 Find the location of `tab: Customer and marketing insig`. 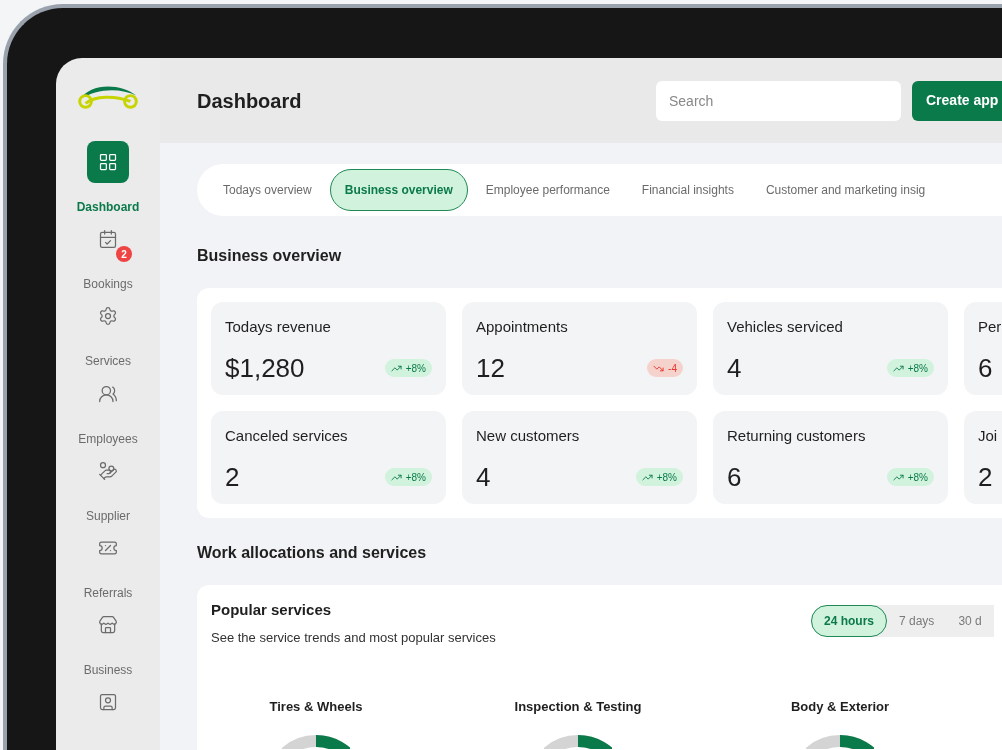

tab: Customer and marketing insig is located at coordinates (845, 190).